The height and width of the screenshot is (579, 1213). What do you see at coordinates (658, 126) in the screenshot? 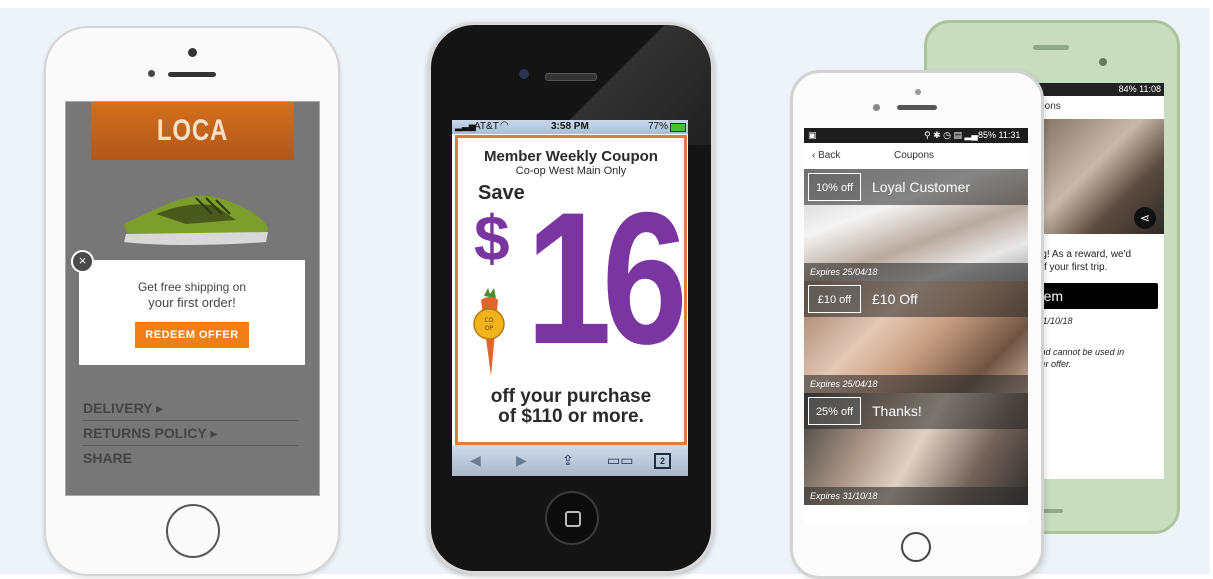
I see `battery-percent: 77%` at bounding box center [658, 126].